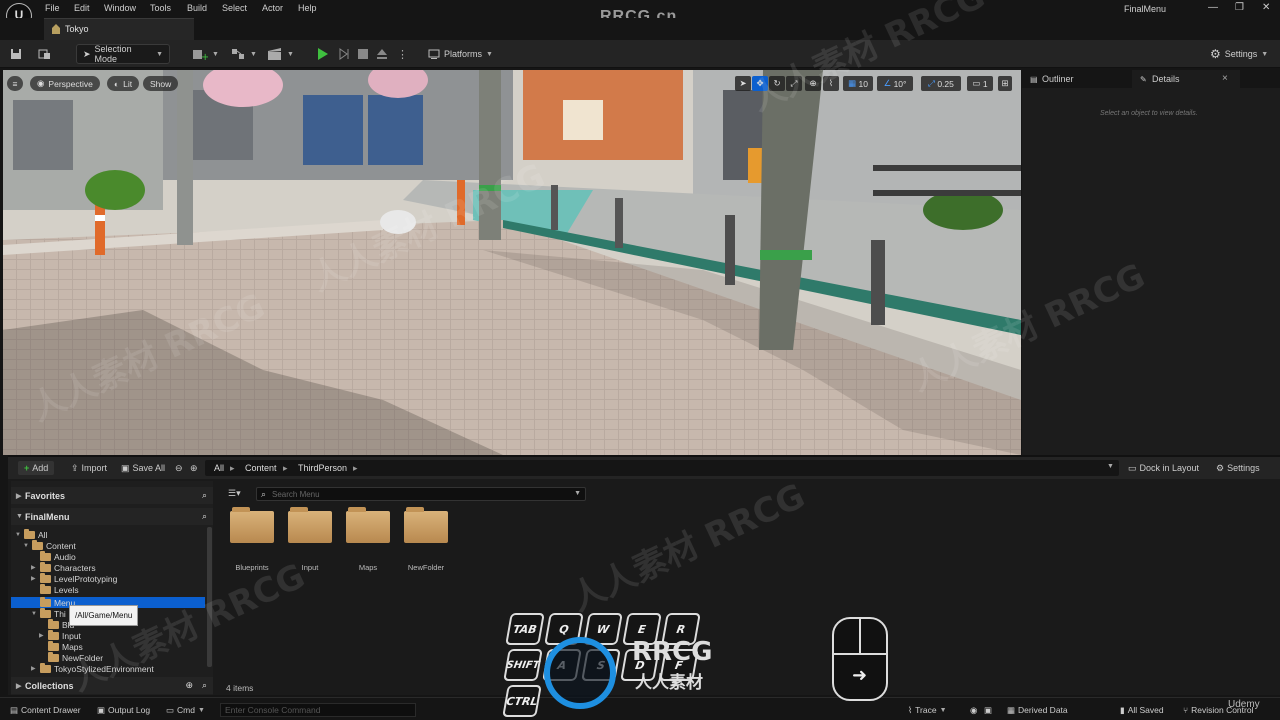 This screenshot has width=1280, height=720. I want to click on tree-node-input: ▶ Input, so click(60, 635).